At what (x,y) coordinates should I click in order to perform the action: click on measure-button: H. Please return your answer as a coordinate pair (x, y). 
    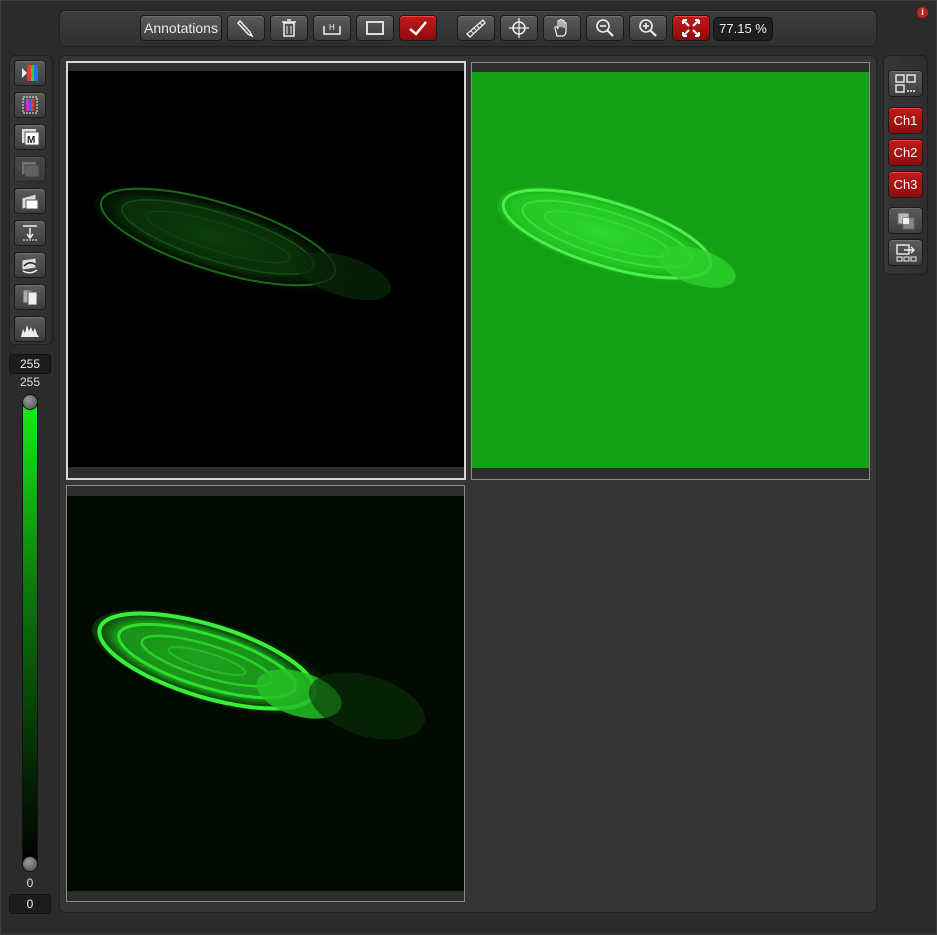
    Looking at the image, I should click on (332, 28).